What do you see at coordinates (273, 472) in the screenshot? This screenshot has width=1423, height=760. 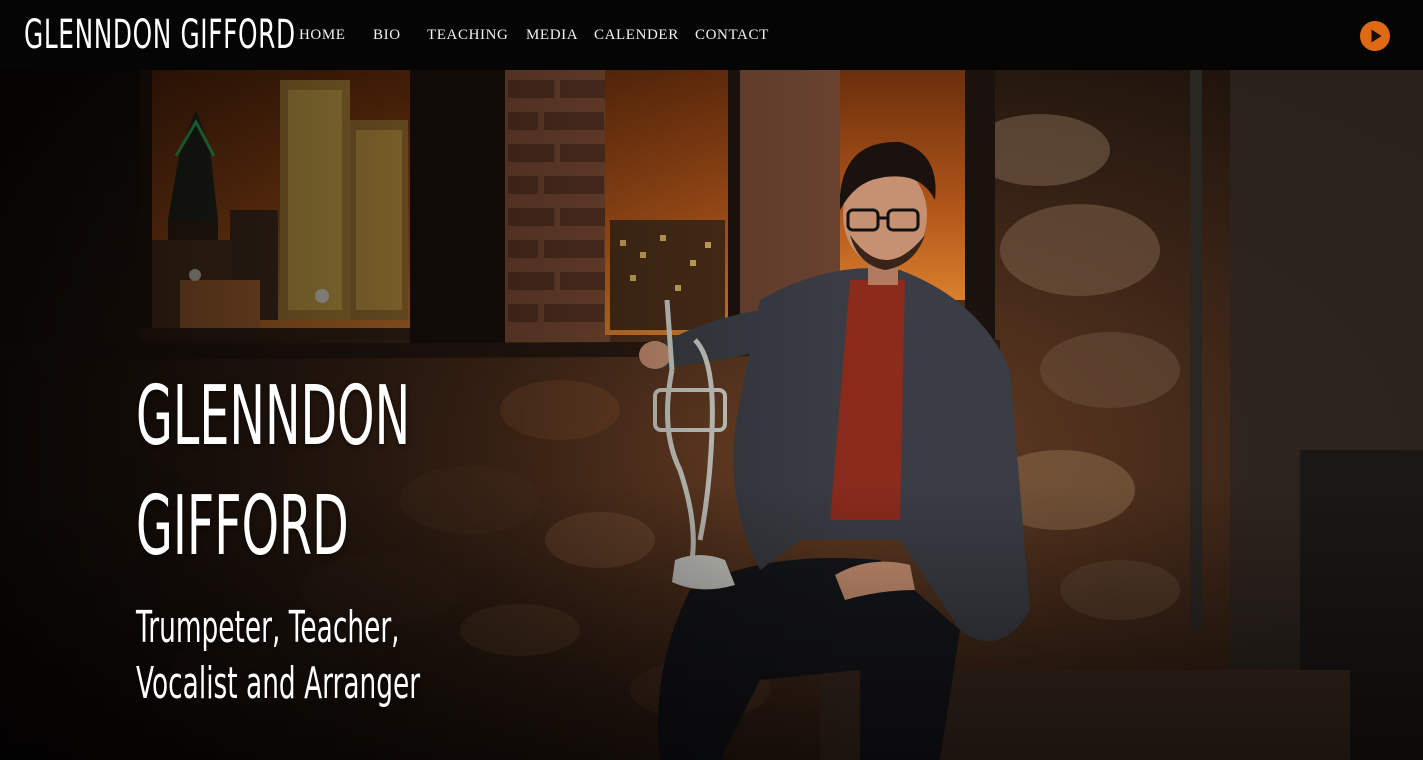 I see `hero-name: GLENNDON GIFFORD` at bounding box center [273, 472].